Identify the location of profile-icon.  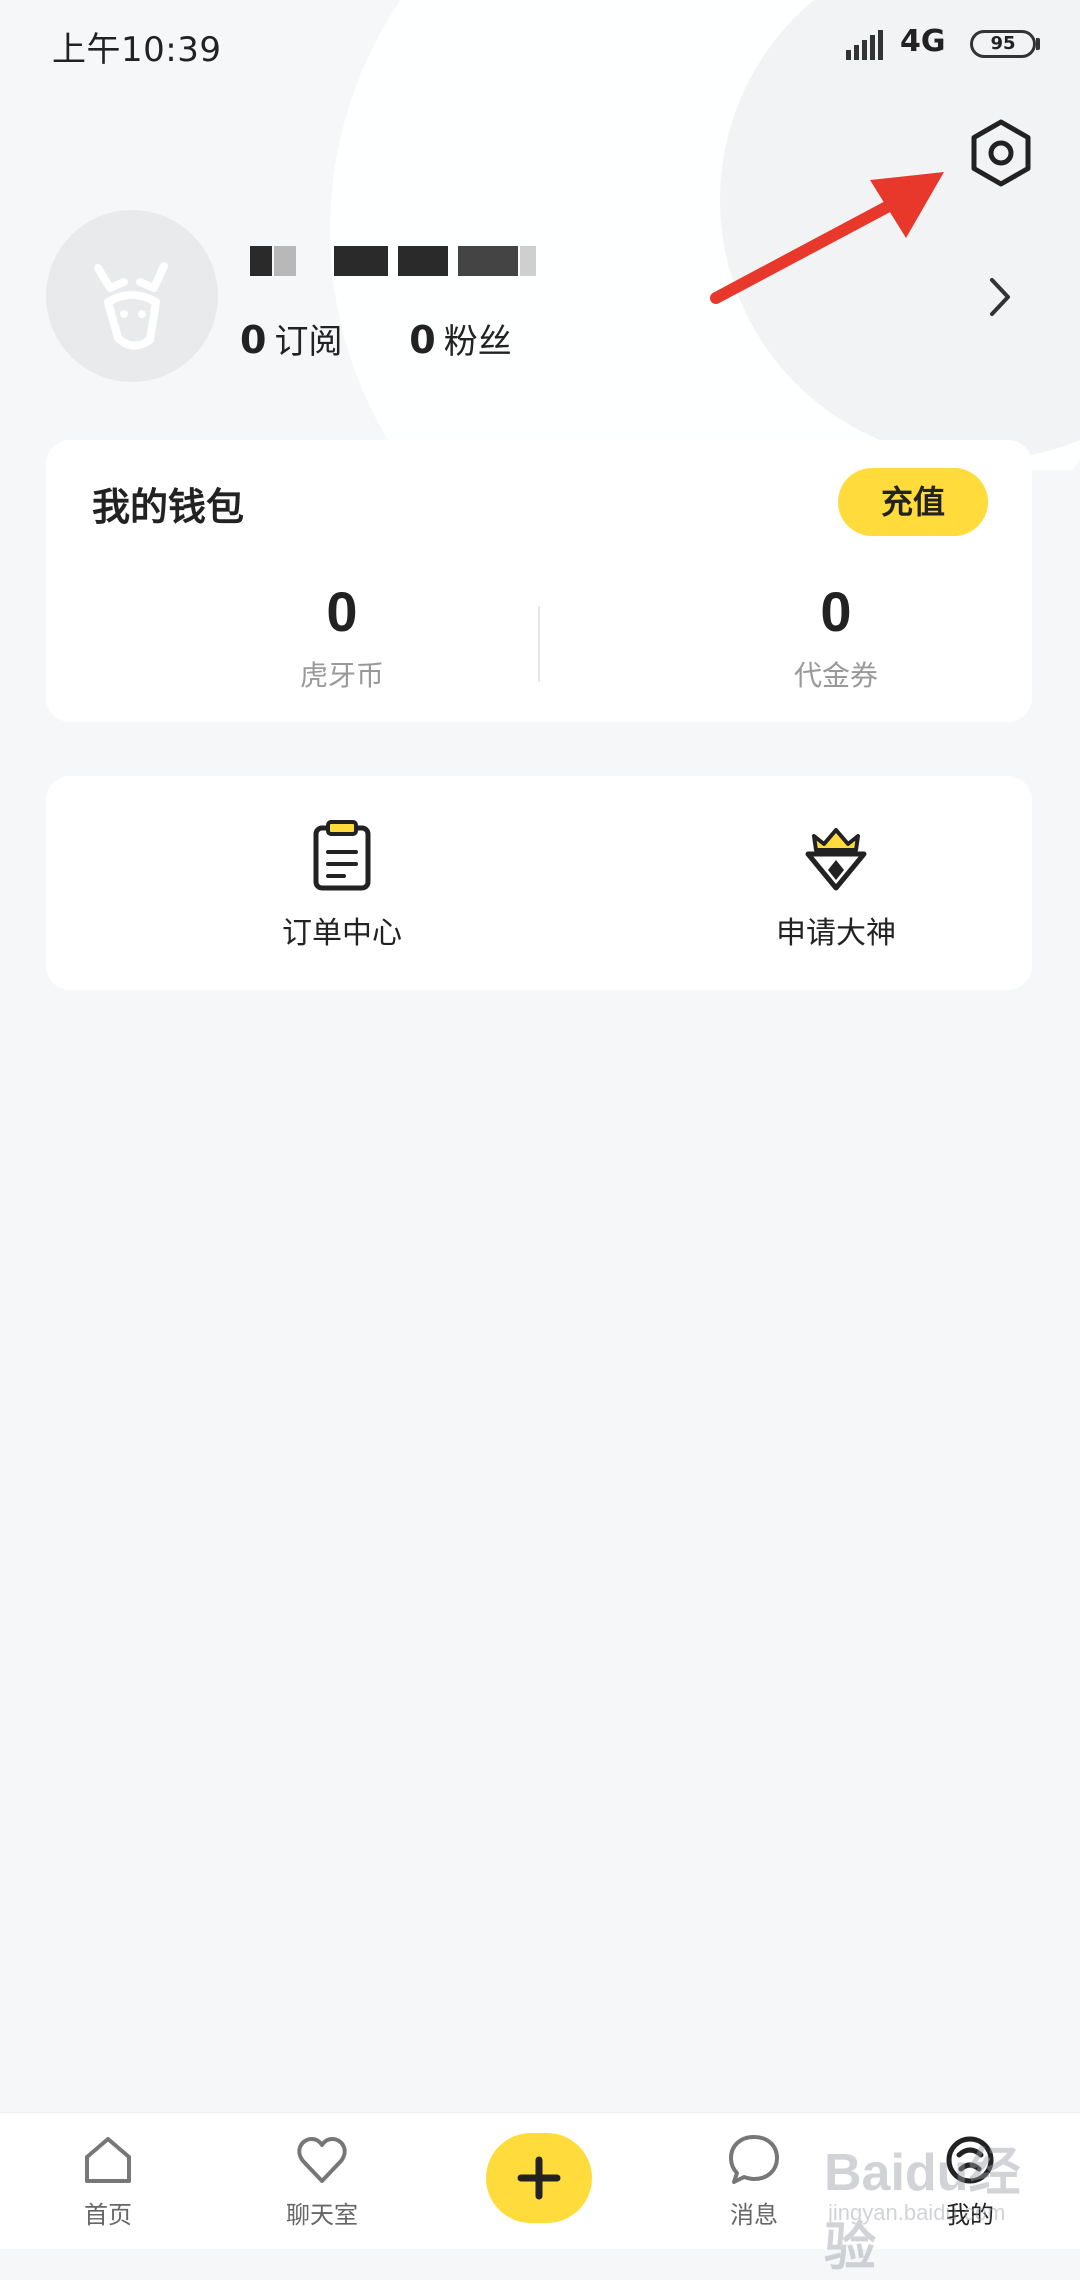
(970, 2160).